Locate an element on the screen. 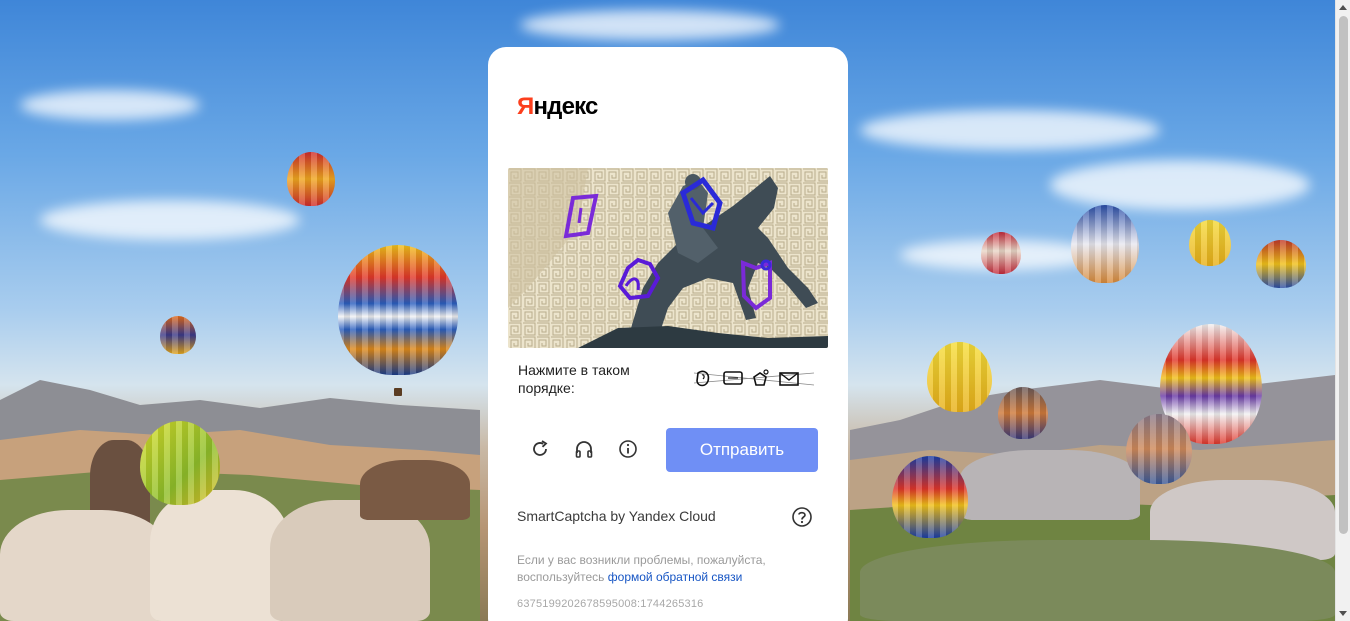 This screenshot has height=621, width=1350. page-scrollbar is located at coordinates (1342, 310).